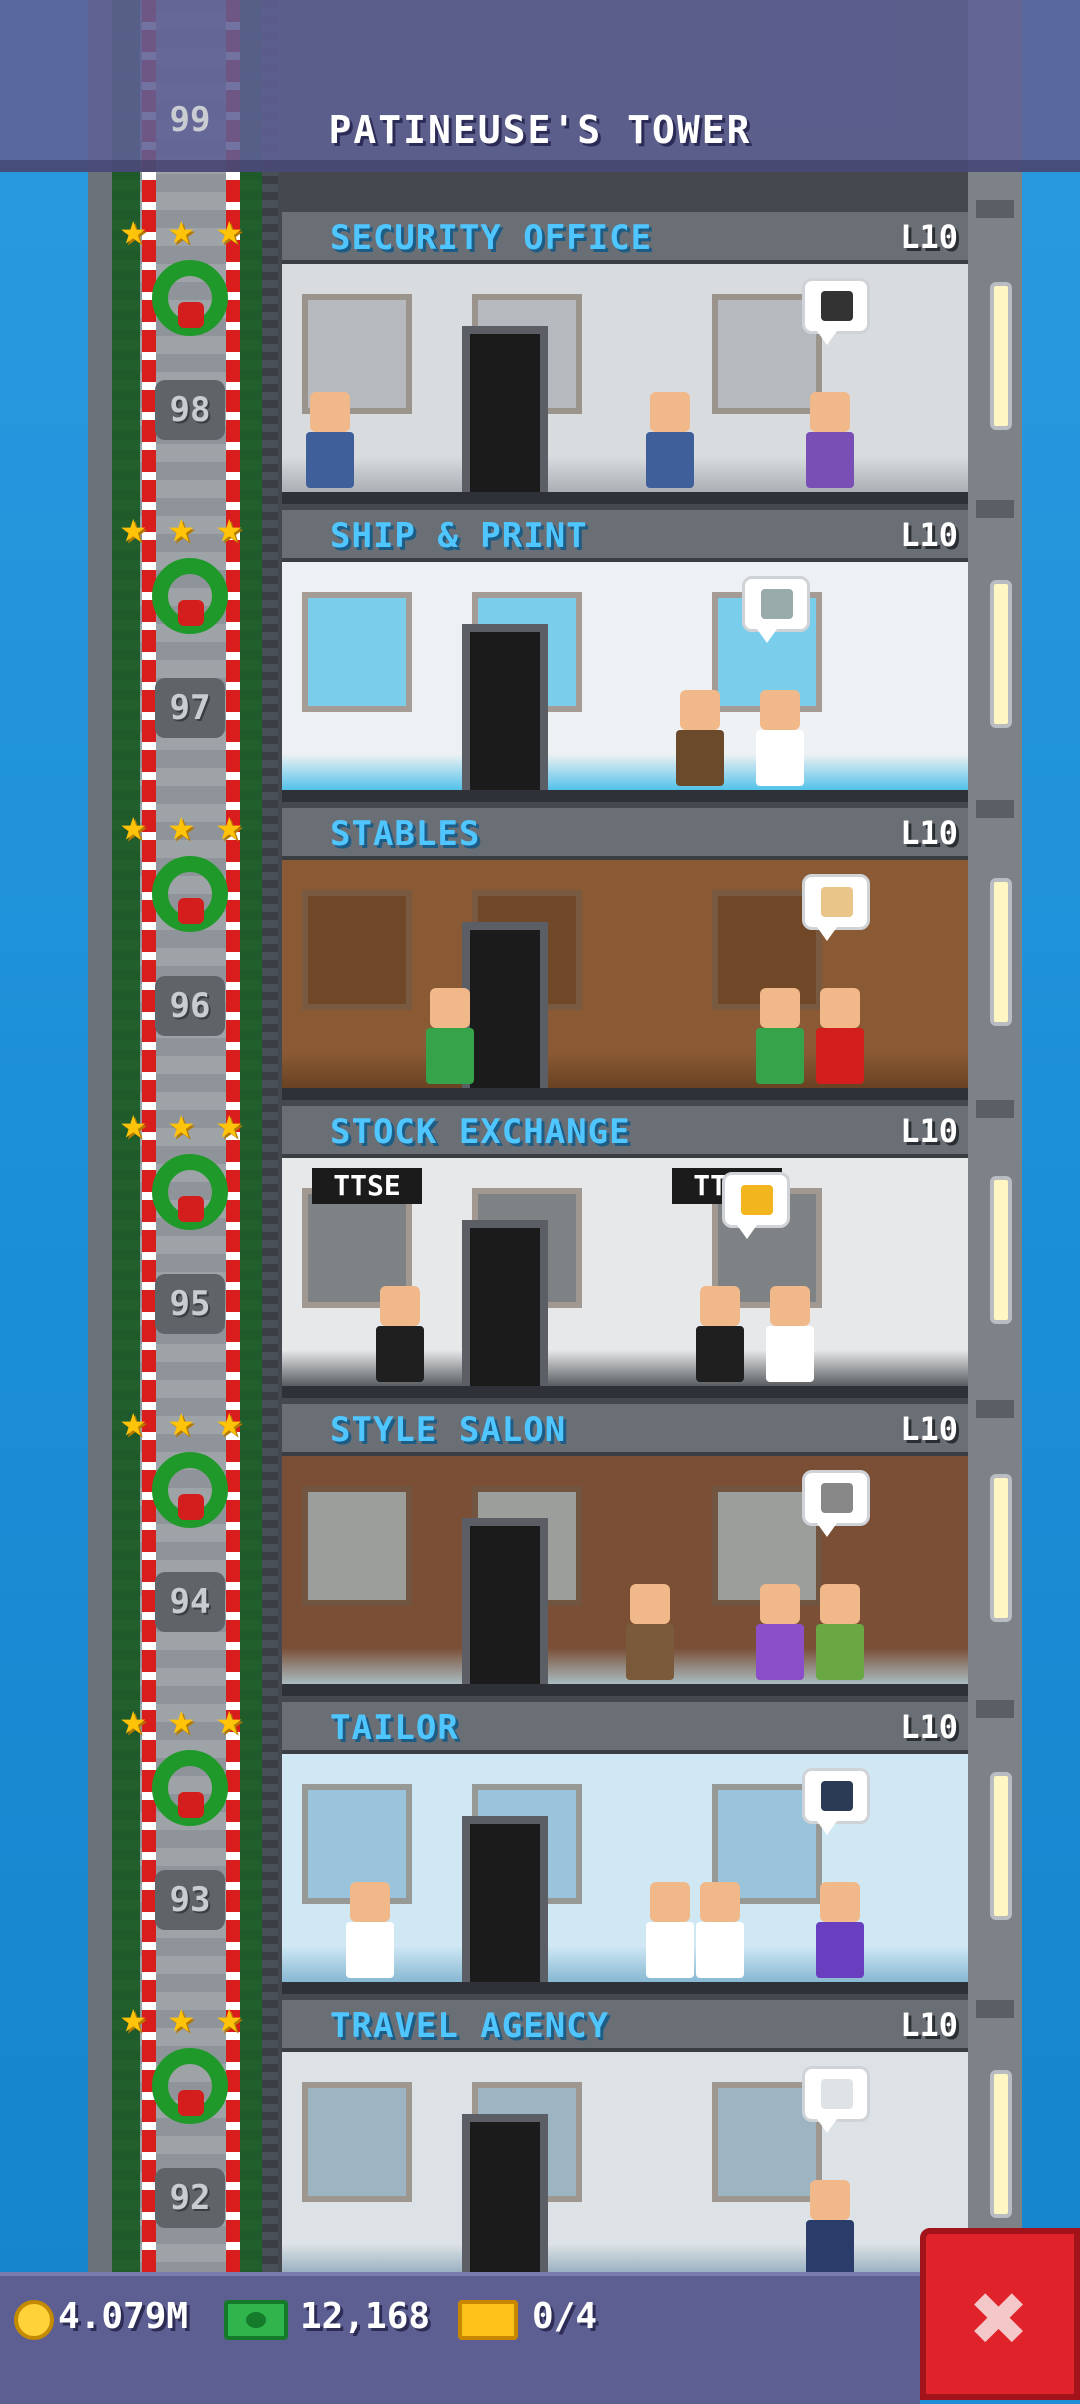 The height and width of the screenshot is (2404, 1080). I want to click on floor: STABLES L10, so click(625, 957).